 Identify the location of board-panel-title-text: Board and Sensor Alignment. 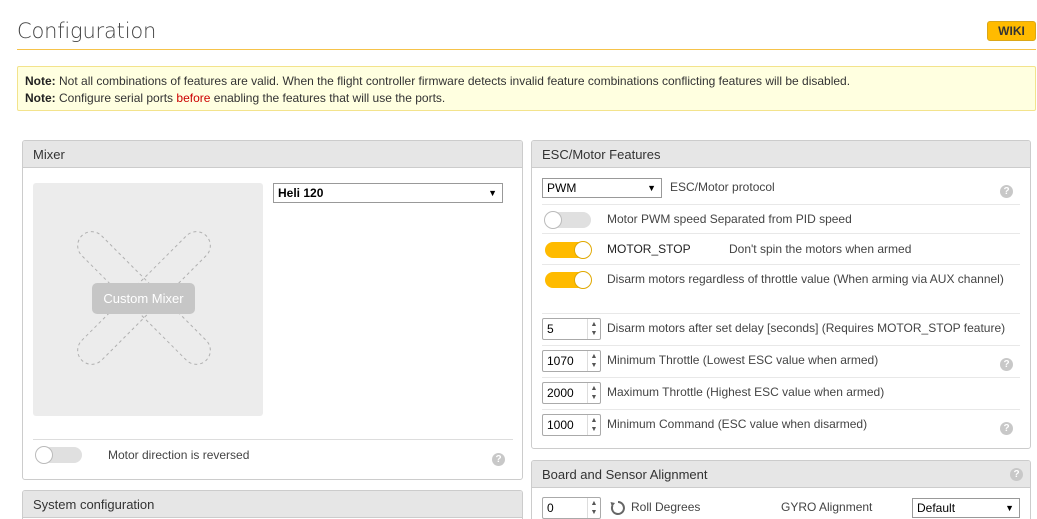
(625, 474).